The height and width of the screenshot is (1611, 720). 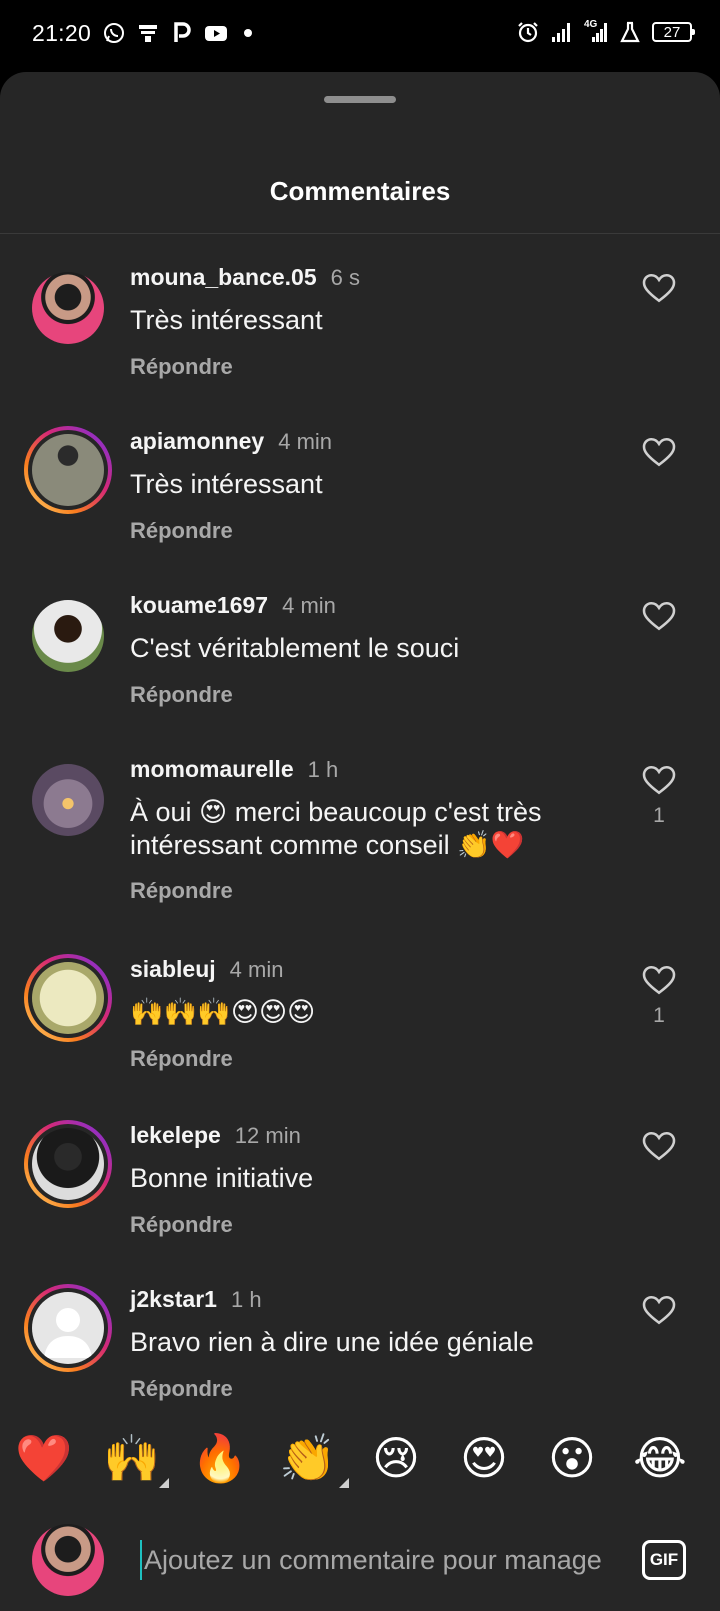 What do you see at coordinates (345, 277) in the screenshot?
I see `comment-timestamp: 6 s` at bounding box center [345, 277].